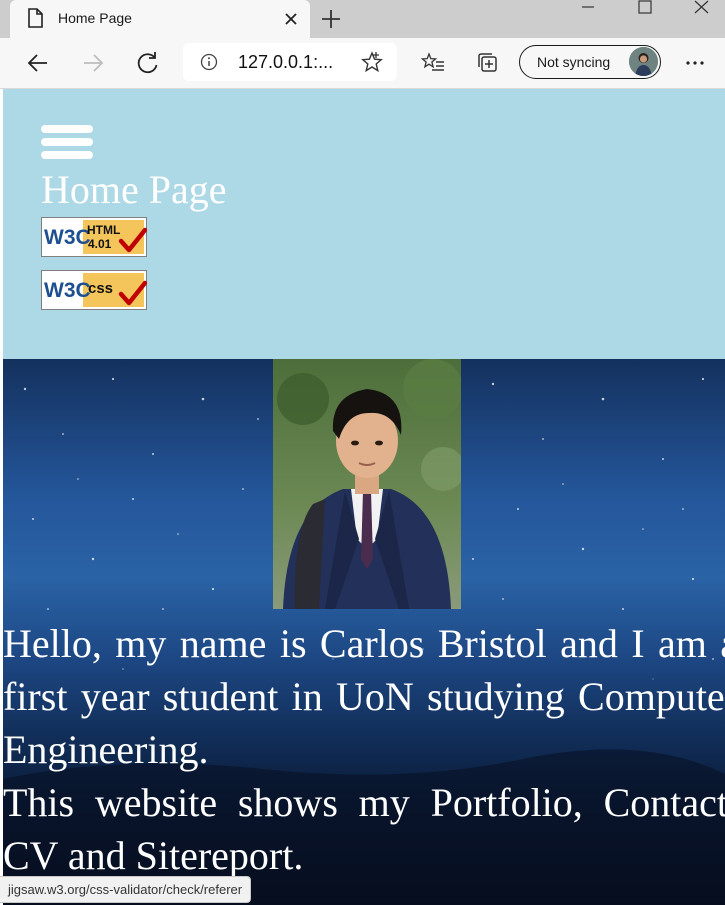  I want to click on avatar, so click(643, 61).